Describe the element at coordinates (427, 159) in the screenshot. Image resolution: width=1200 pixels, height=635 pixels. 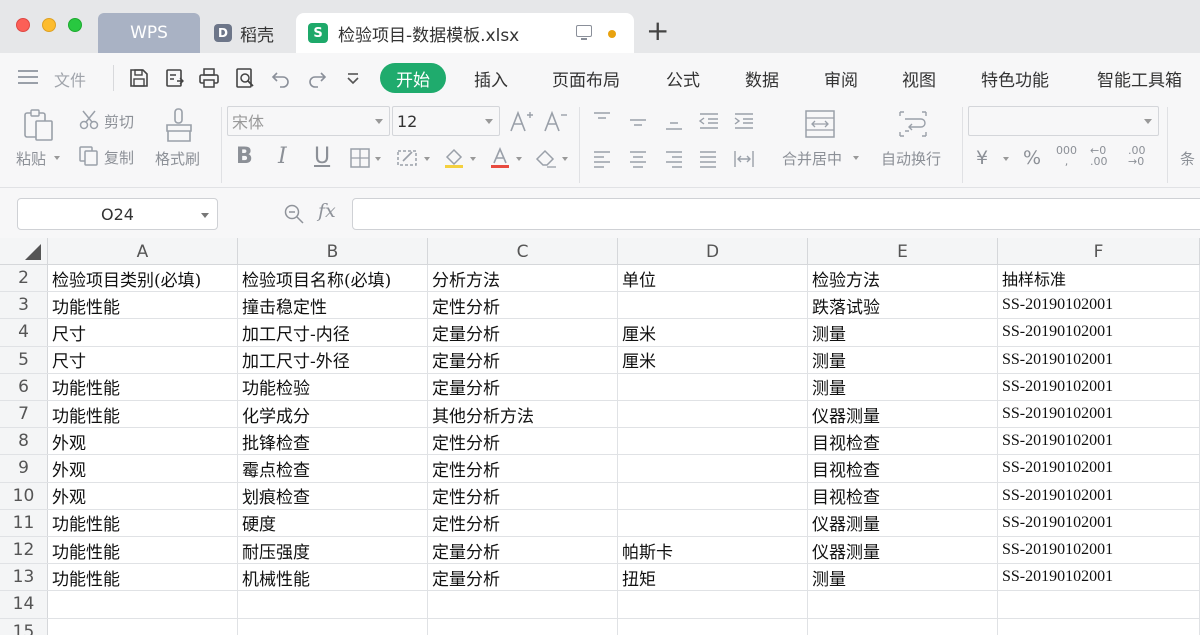
I see `cell-style-dropdown-icon` at that location.